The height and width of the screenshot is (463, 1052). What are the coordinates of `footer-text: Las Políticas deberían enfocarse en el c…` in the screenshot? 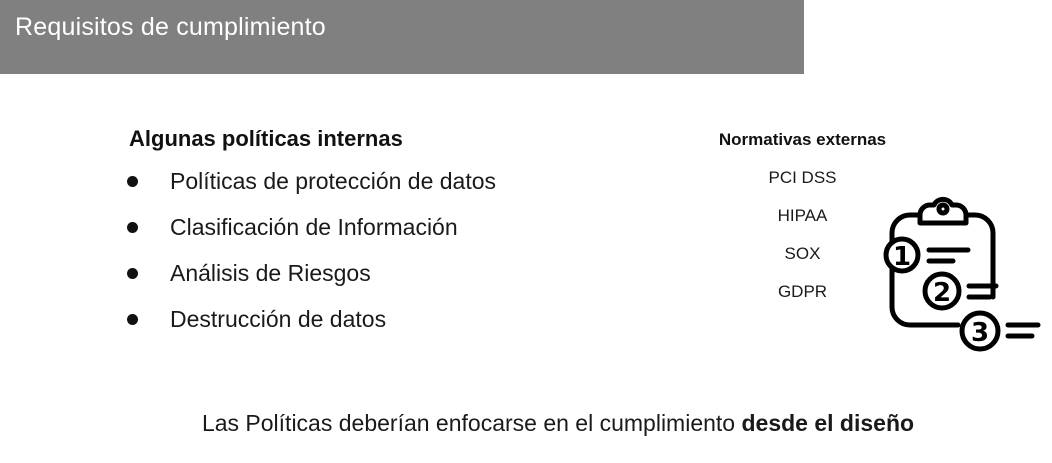 It's located at (471, 423).